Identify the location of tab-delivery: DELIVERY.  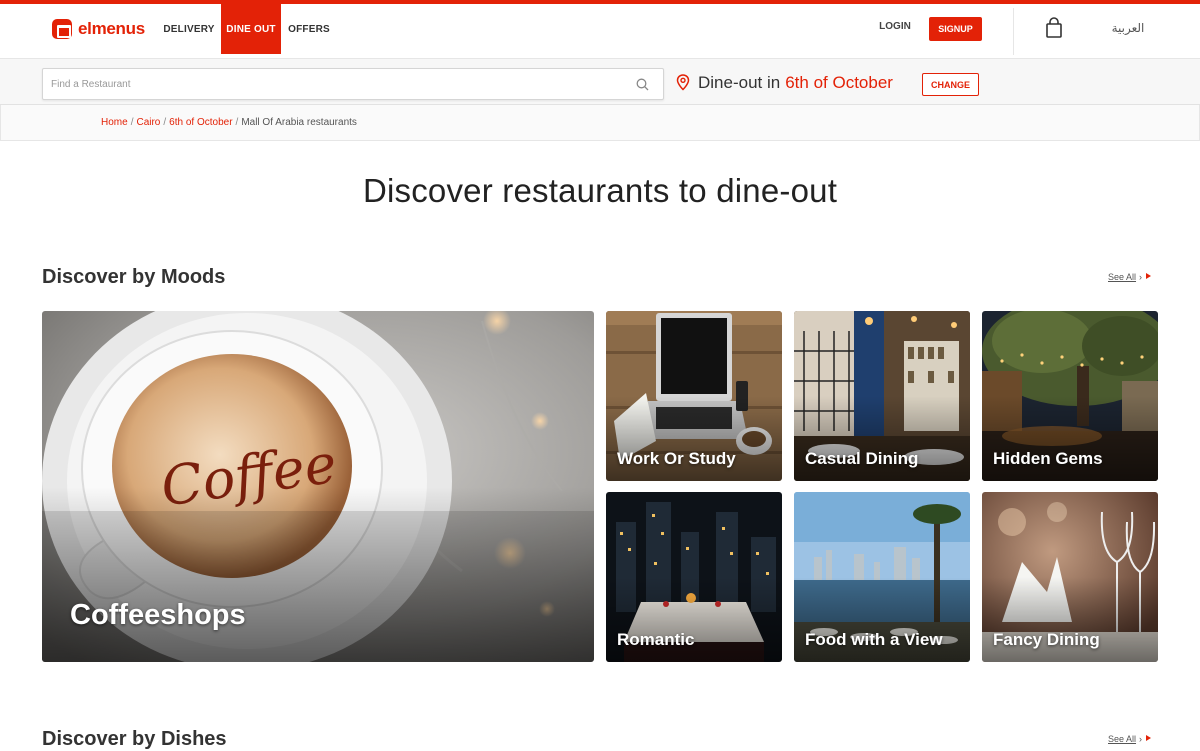
(189, 29).